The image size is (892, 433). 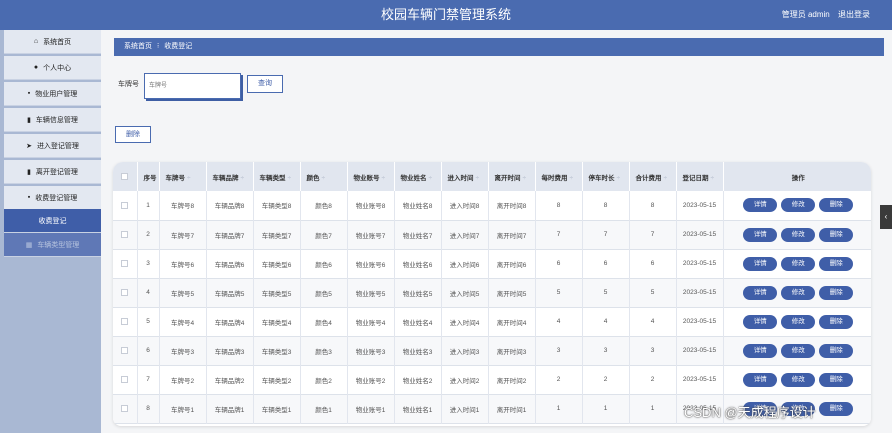 What do you see at coordinates (606, 292) in the screenshot?
I see `cell-hours: 5` at bounding box center [606, 292].